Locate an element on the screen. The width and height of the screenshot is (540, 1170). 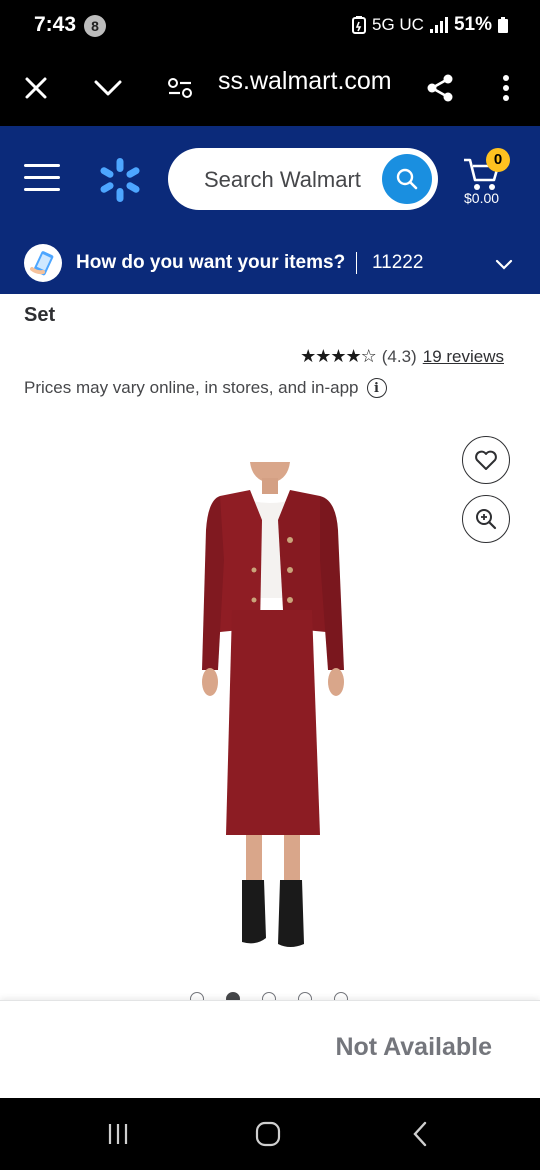
delivery-selector: How do you want your items? 11222 is located at coordinates (270, 266).